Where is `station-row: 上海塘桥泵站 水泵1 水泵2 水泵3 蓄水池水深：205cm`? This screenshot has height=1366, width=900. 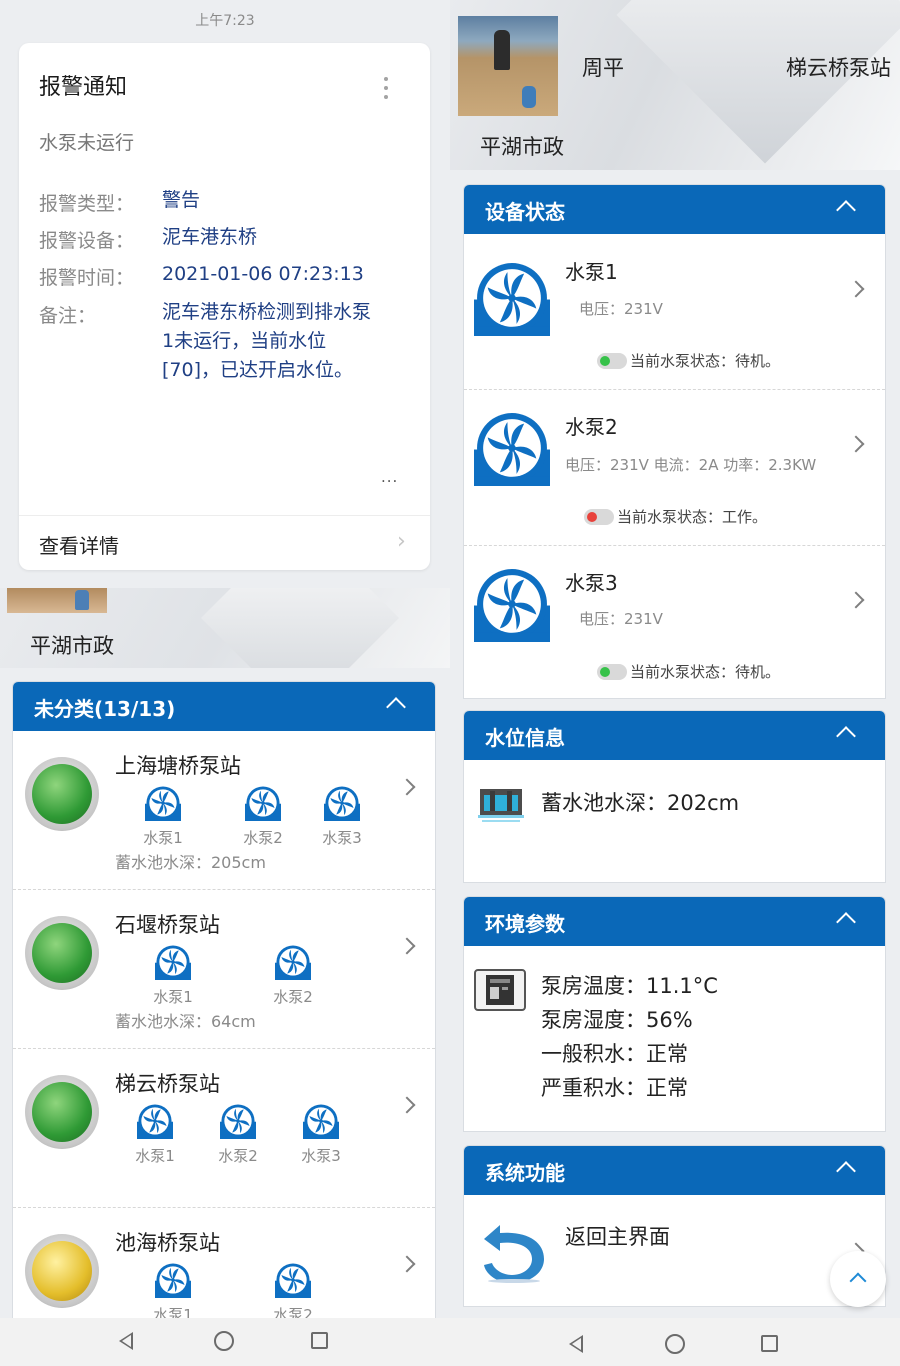
station-row: 上海塘桥泵站 水泵1 水泵2 水泵3 蓄水池水深：205cm is located at coordinates (224, 810).